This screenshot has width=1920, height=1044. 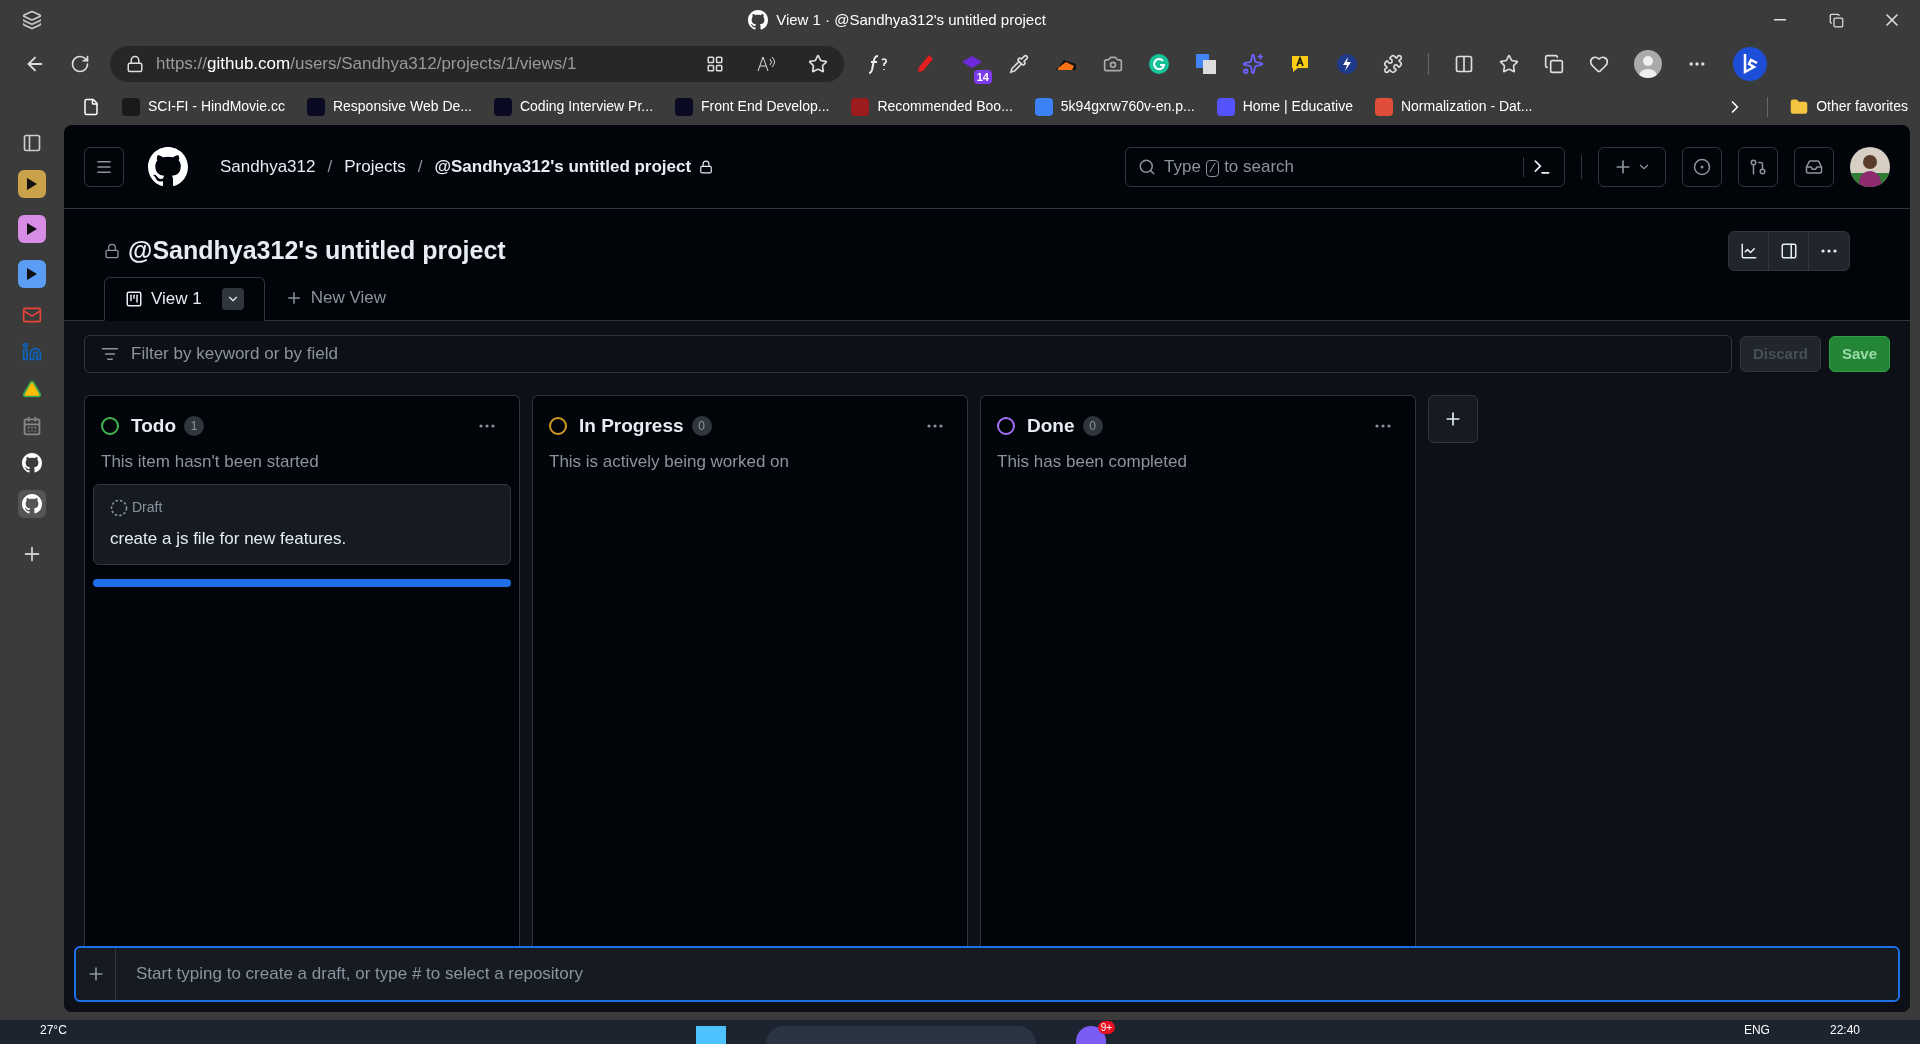 I want to click on marker-icon, so click(x=925, y=64).